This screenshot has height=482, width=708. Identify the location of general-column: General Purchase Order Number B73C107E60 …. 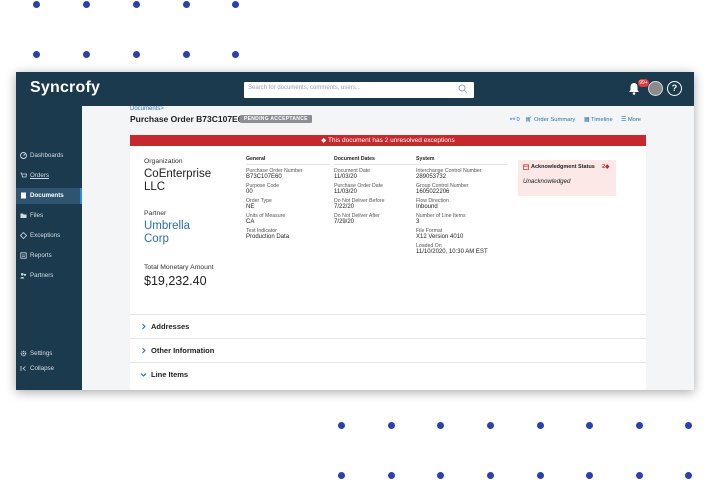
(288, 199).